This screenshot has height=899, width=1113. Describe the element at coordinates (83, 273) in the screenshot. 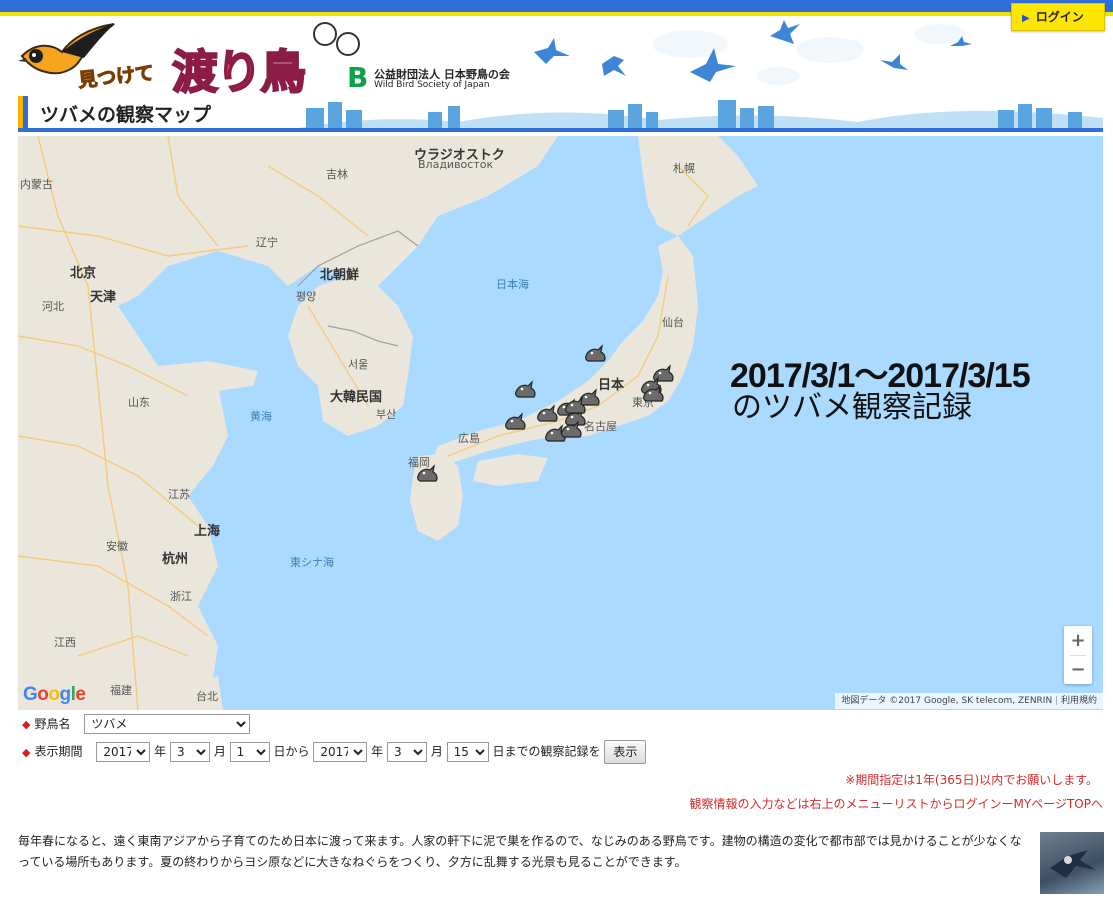

I see `map-label-beijing: 北京` at that location.